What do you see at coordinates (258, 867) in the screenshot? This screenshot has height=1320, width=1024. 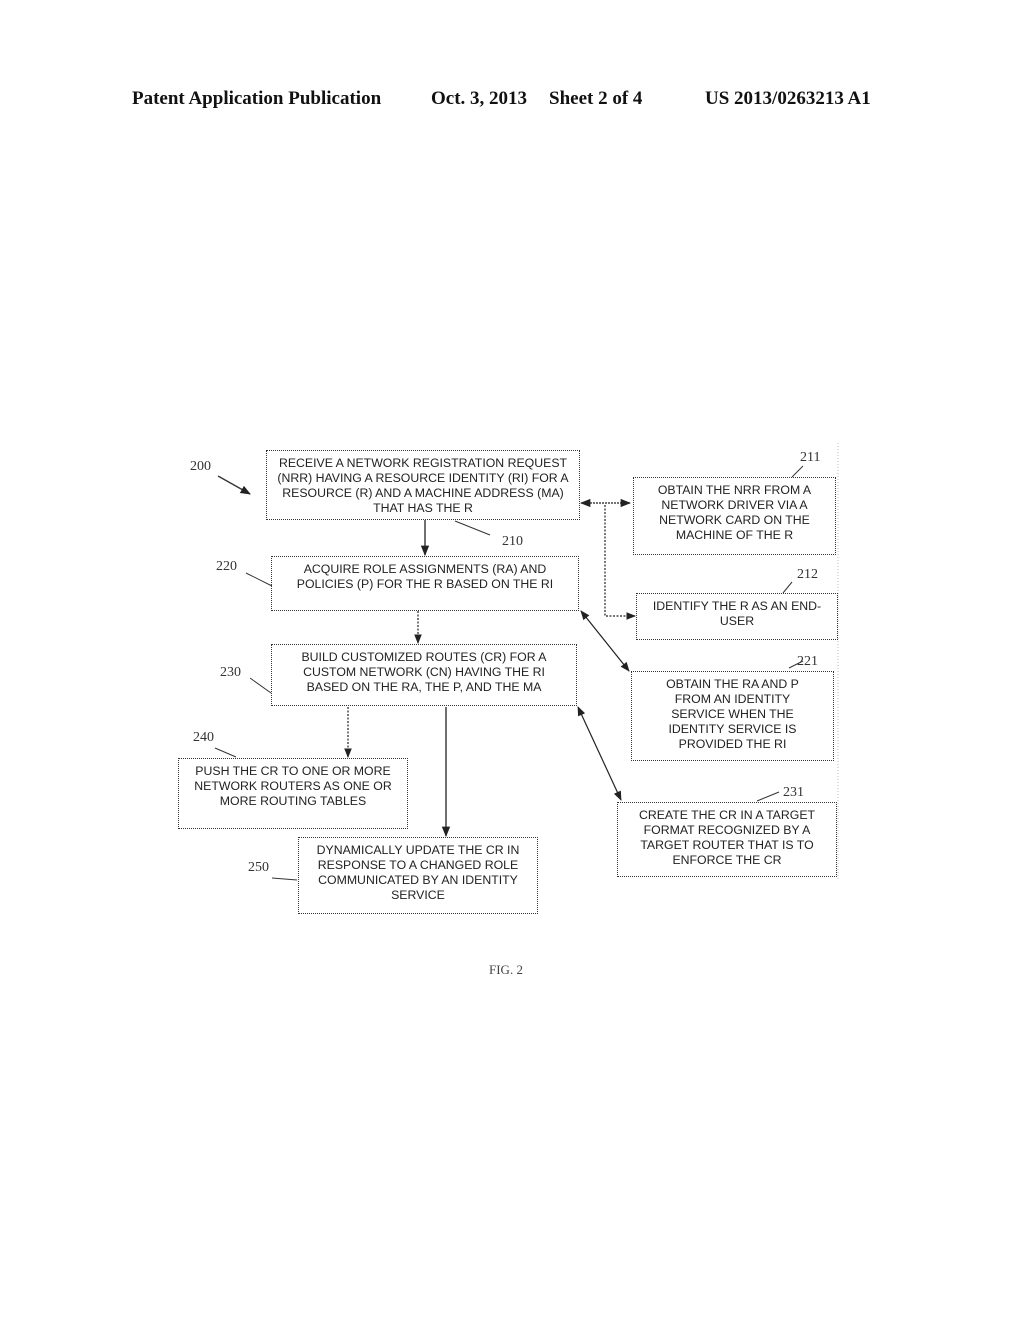 I see `ref-250: 250` at bounding box center [258, 867].